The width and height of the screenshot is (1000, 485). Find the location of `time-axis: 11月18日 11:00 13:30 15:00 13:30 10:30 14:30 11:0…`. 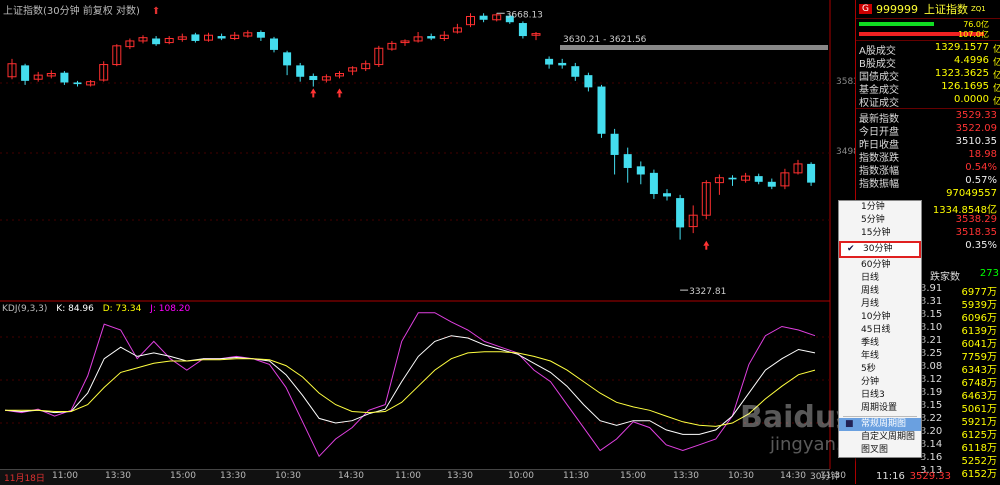

time-axis: 11月18日 11:00 13:30 15:00 13:30 10:30 14:30 11:0… is located at coordinates (423, 477).